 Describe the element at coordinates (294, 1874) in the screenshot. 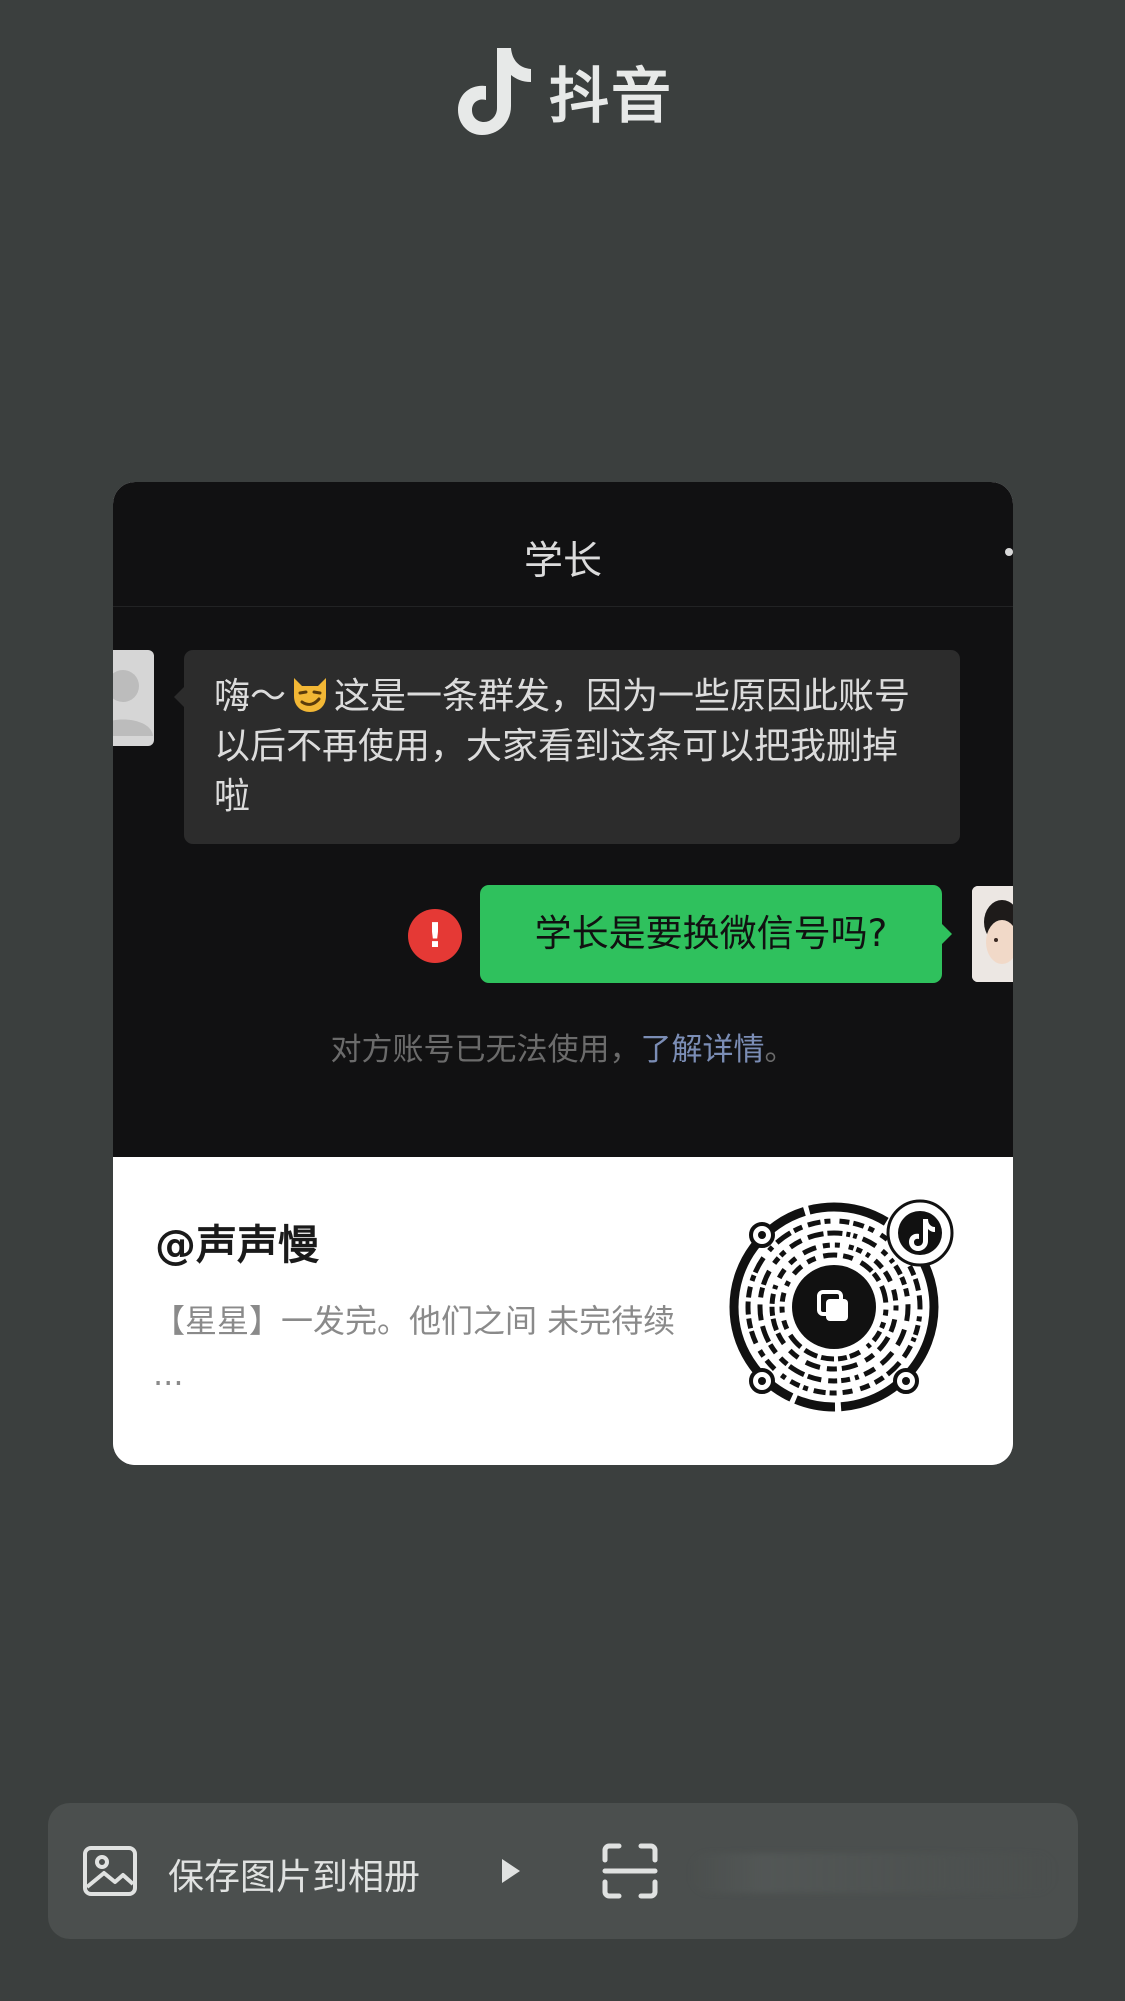

I see `save-to-album-button: 保存图片到相册` at that location.